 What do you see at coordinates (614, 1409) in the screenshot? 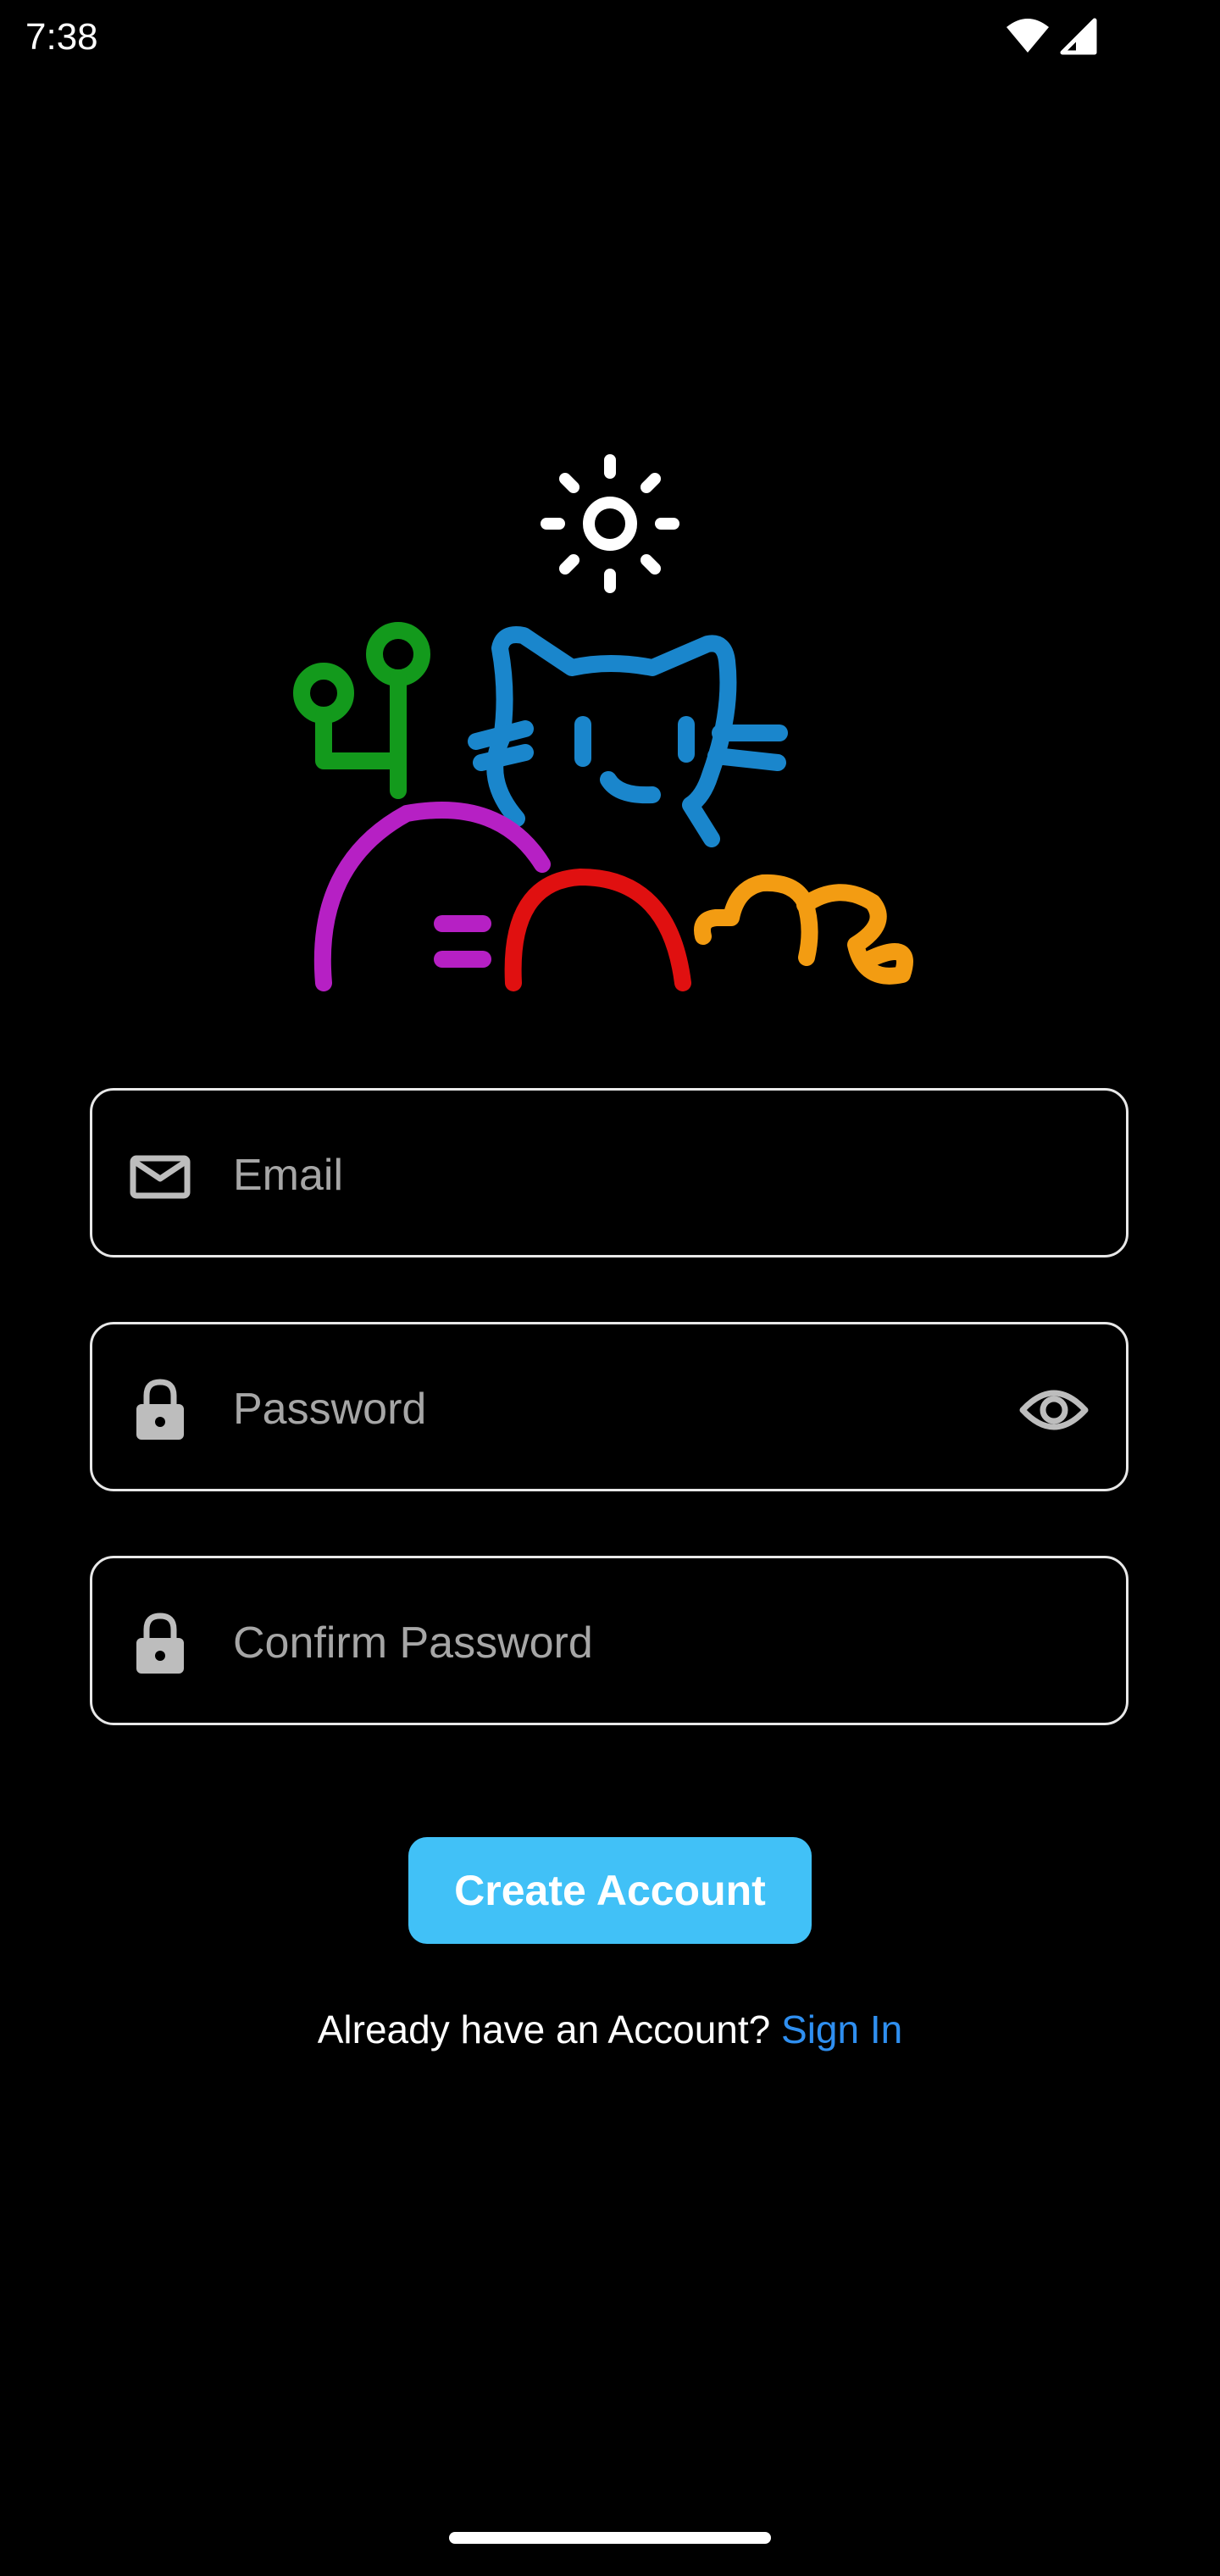
I see `password-input` at bounding box center [614, 1409].